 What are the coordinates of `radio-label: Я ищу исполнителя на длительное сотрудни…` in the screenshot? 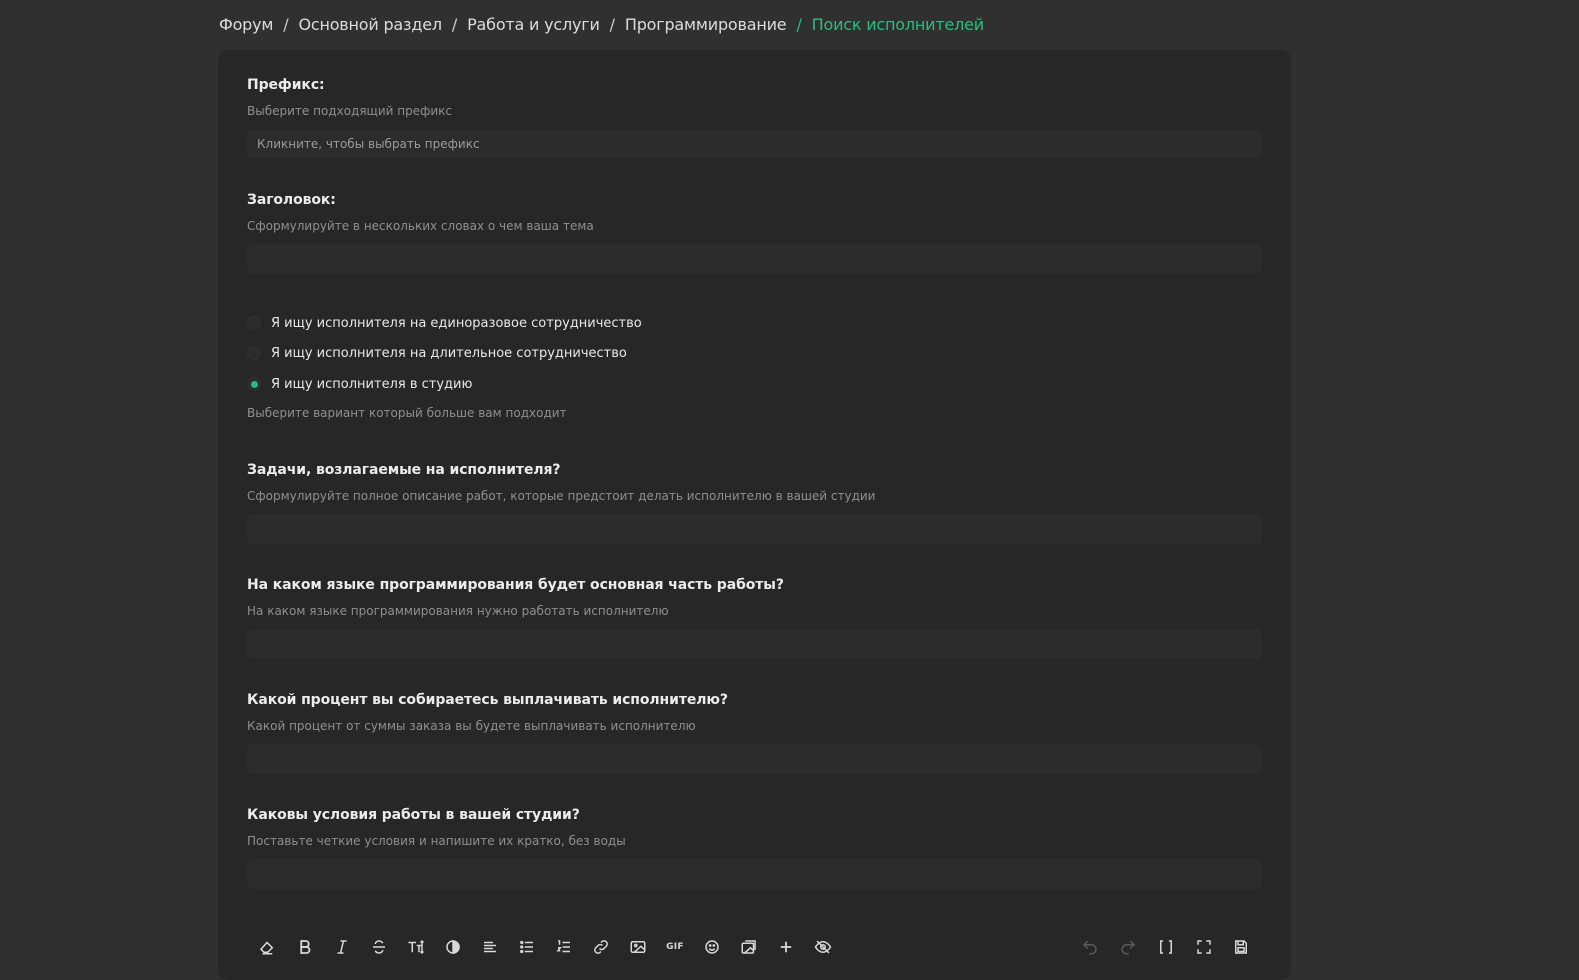 It's located at (449, 353).